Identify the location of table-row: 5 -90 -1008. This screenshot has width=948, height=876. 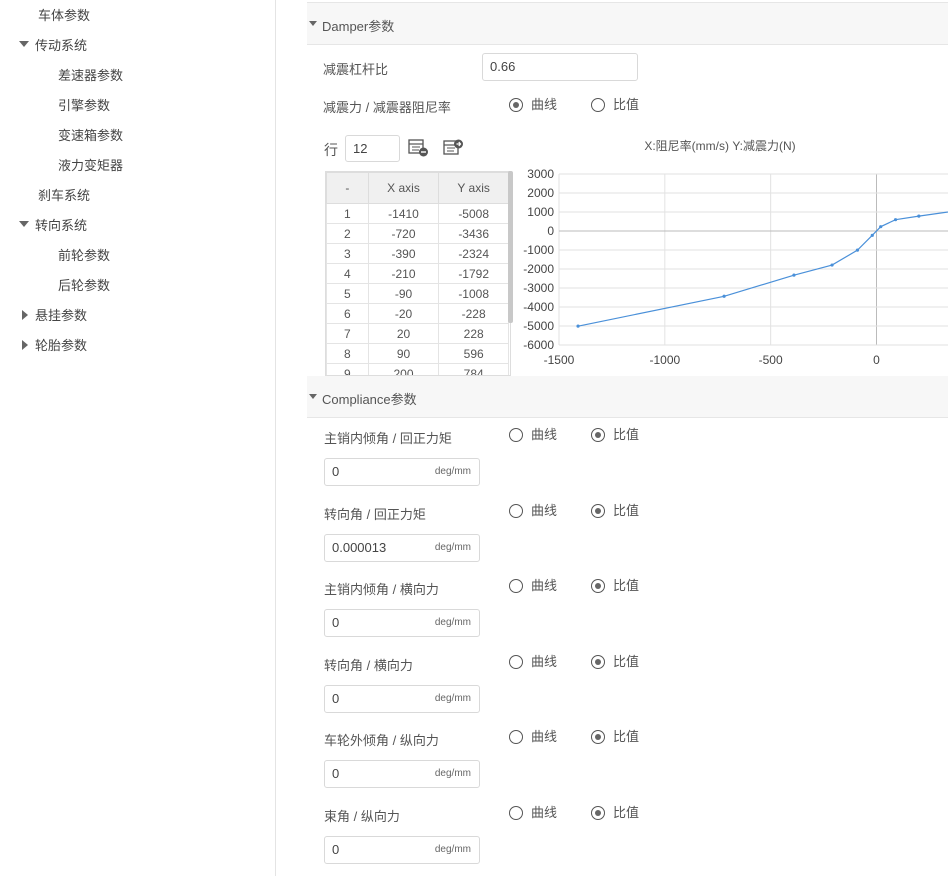
(417, 293).